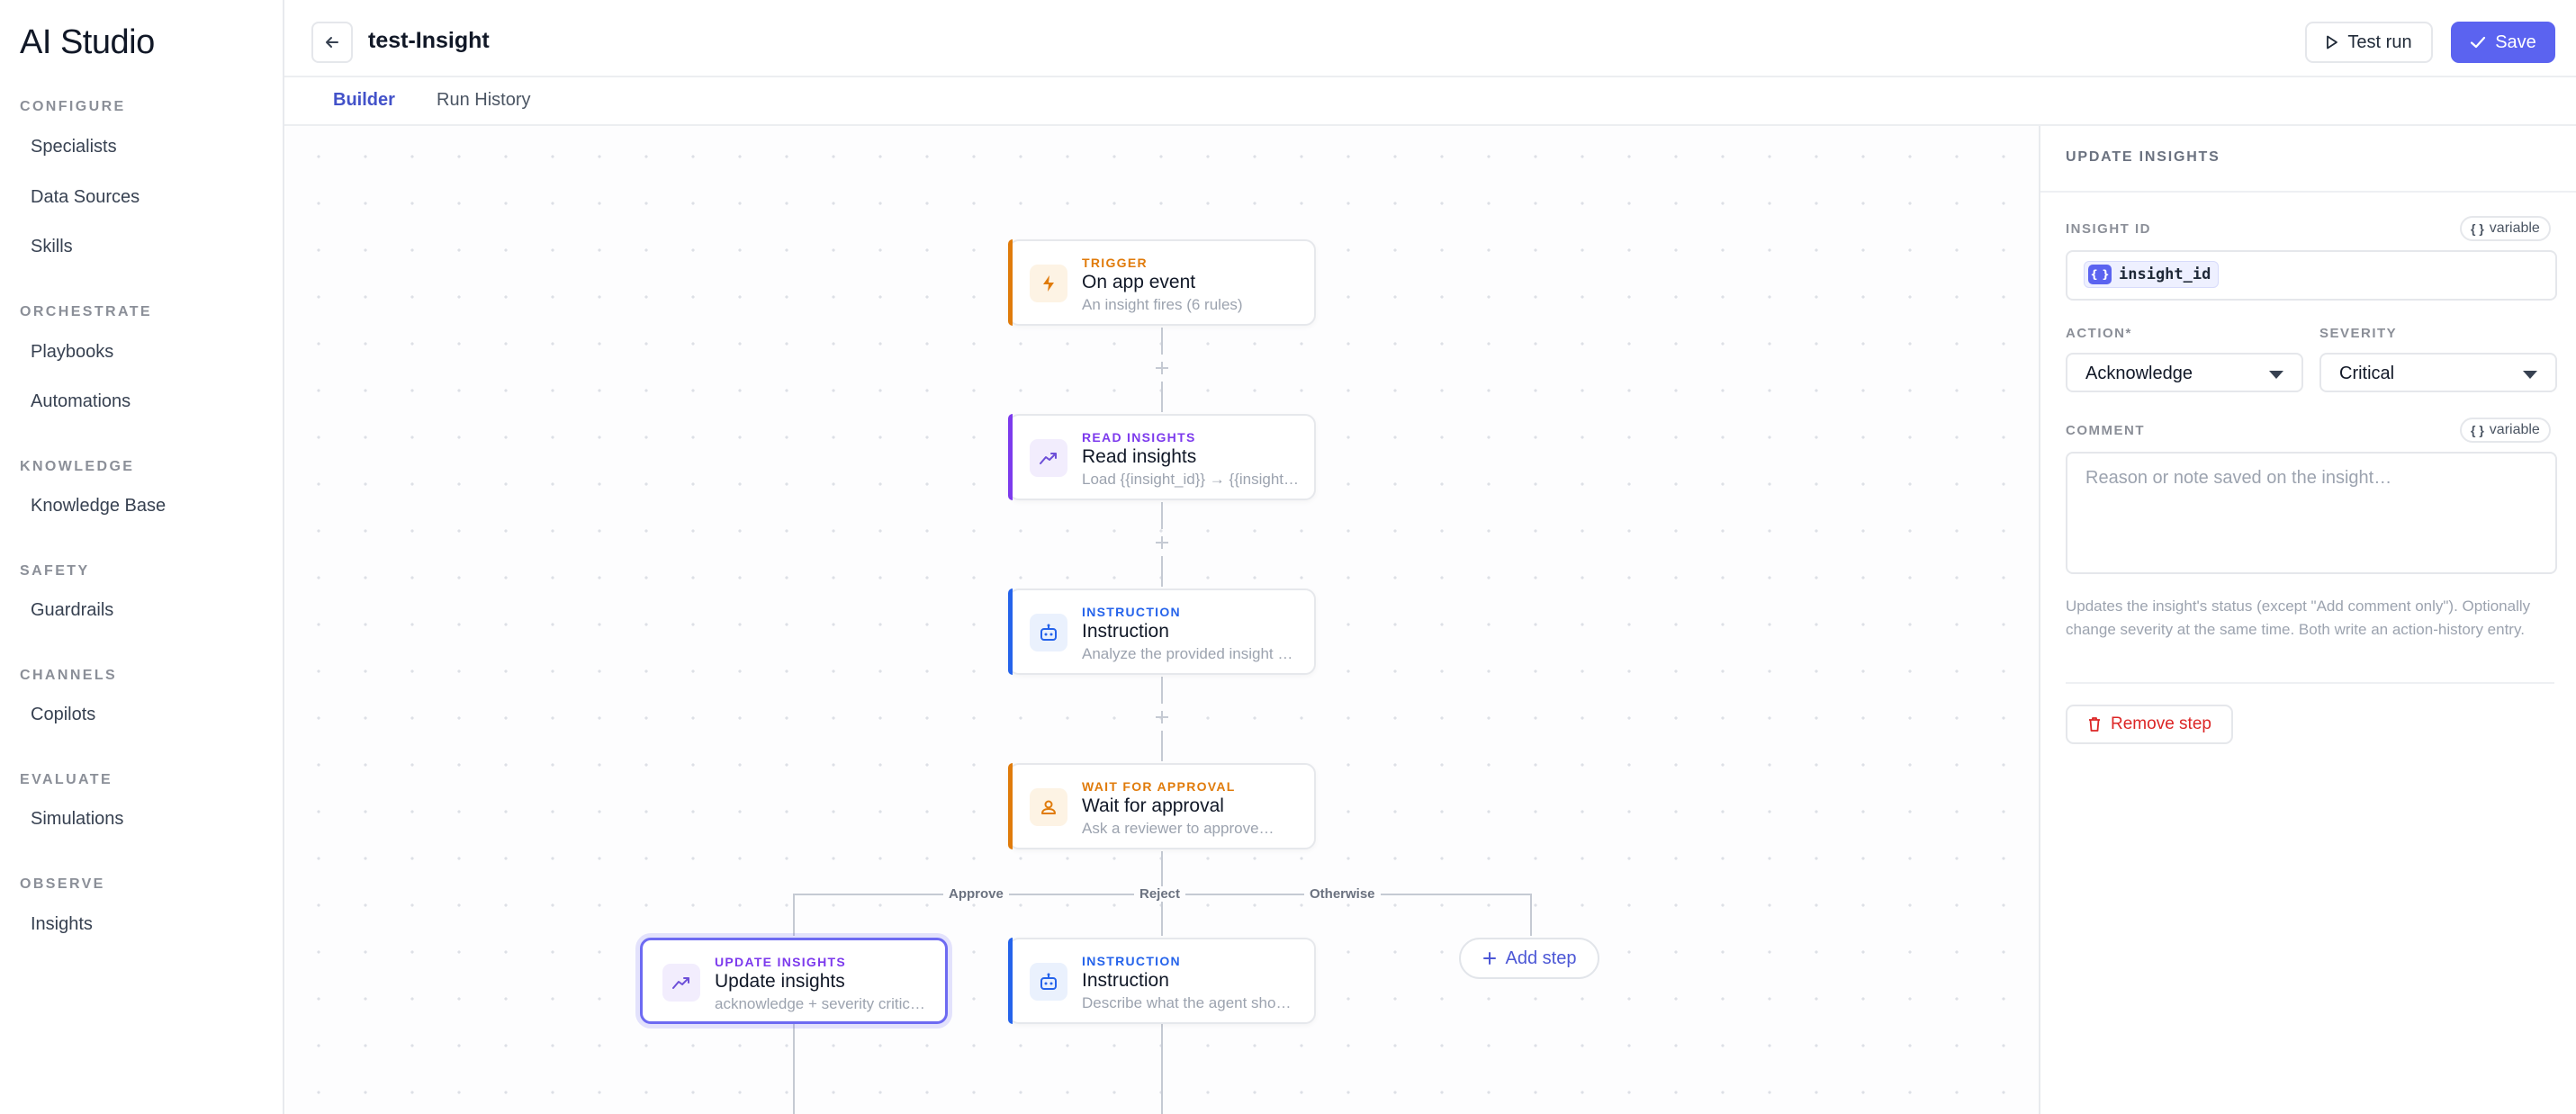  Describe the element at coordinates (1139, 282) in the screenshot. I see `node-title: On app event` at that location.